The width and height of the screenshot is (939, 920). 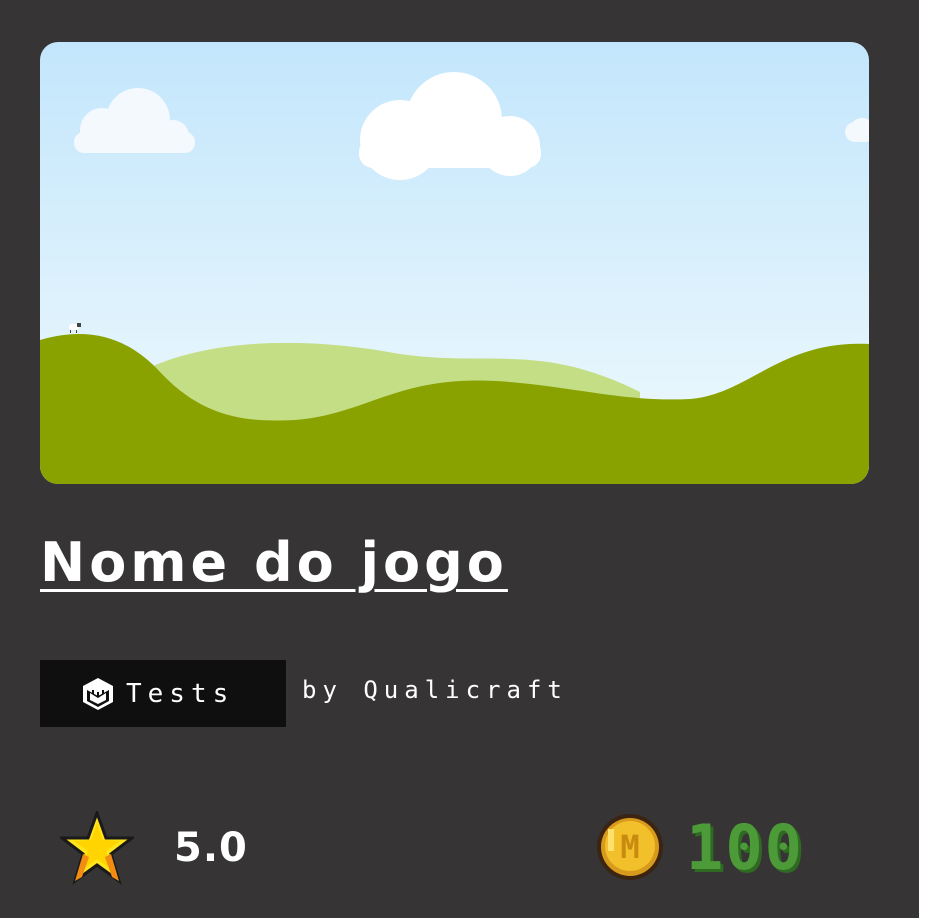 I want to click on rating: 5.0, so click(x=152, y=846).